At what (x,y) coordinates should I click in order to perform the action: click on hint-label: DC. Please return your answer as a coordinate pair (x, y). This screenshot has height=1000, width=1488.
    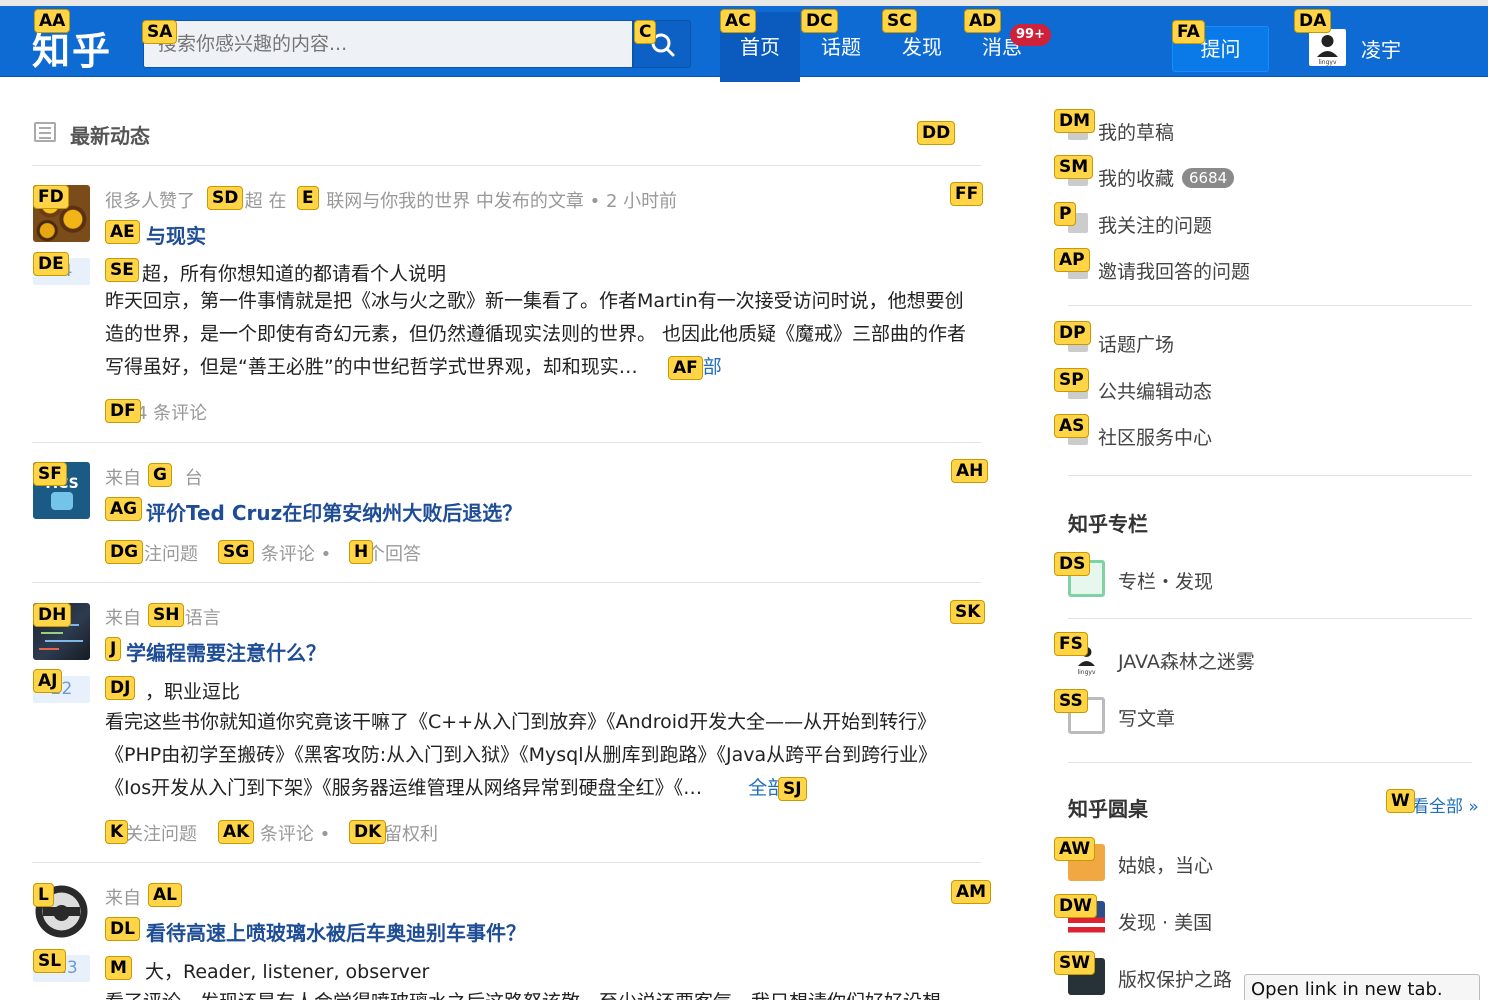
    Looking at the image, I should click on (819, 21).